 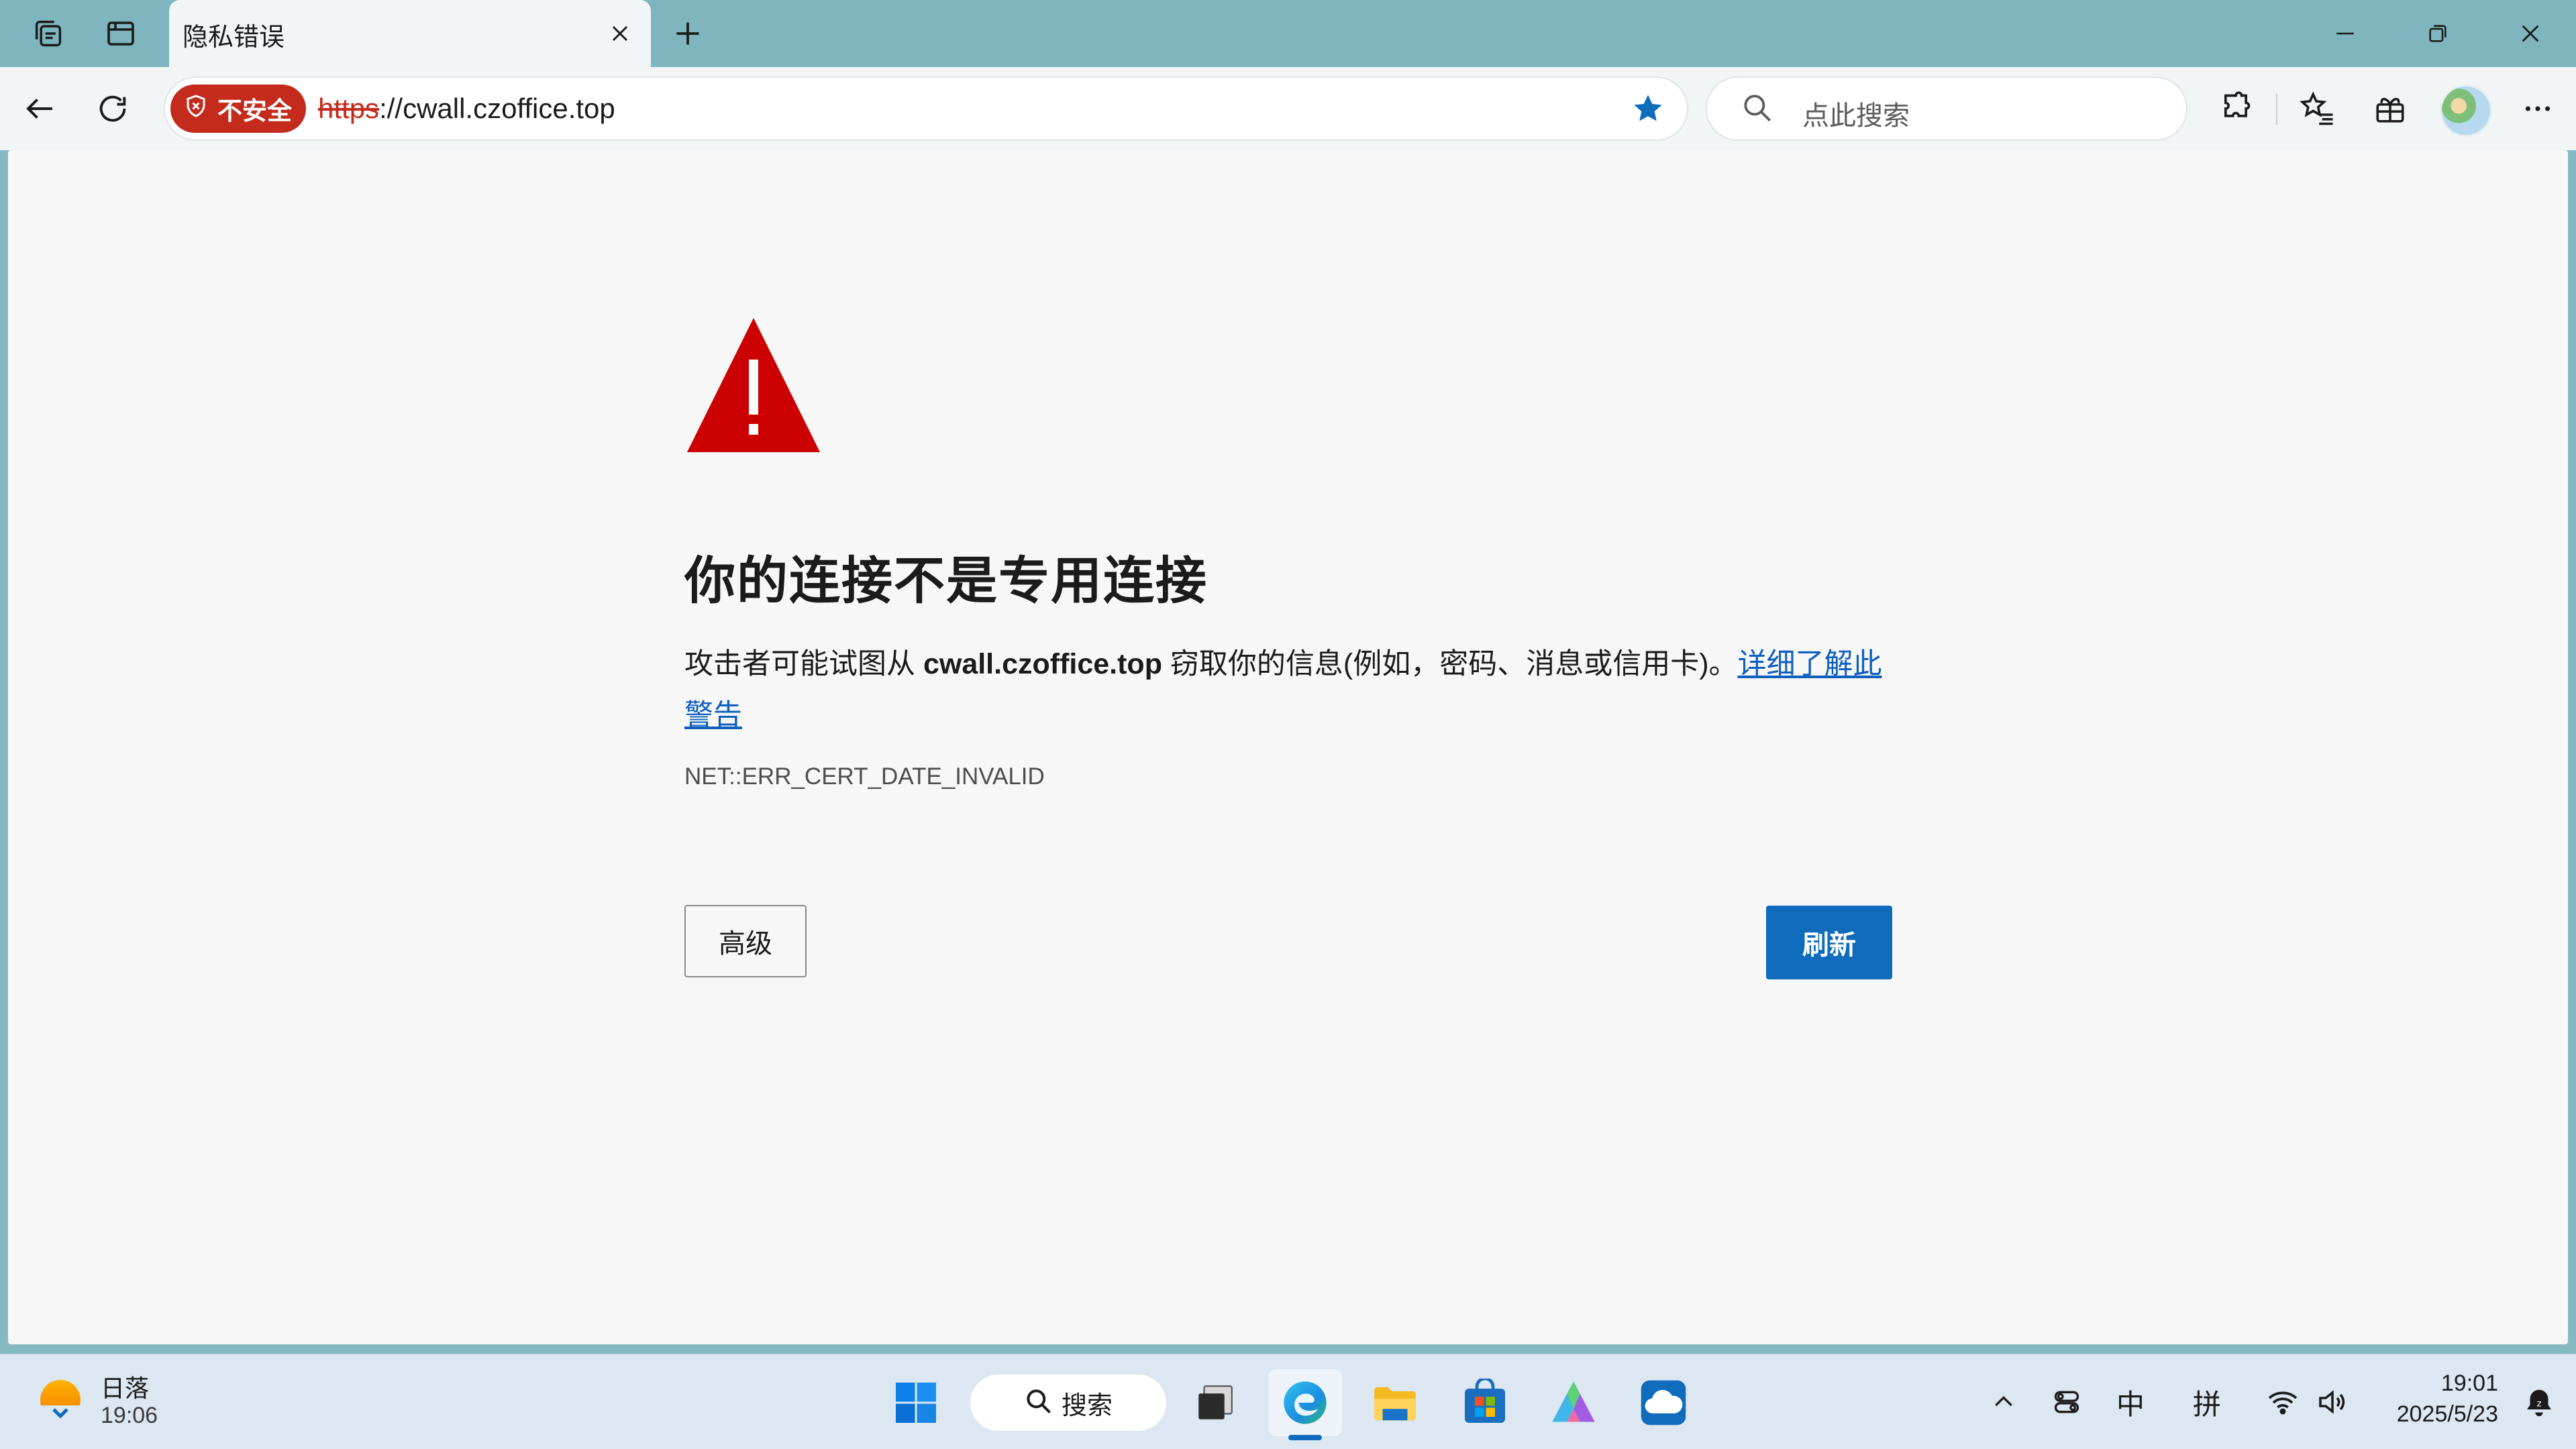 What do you see at coordinates (48, 33) in the screenshot?
I see `workspaces-icon` at bounding box center [48, 33].